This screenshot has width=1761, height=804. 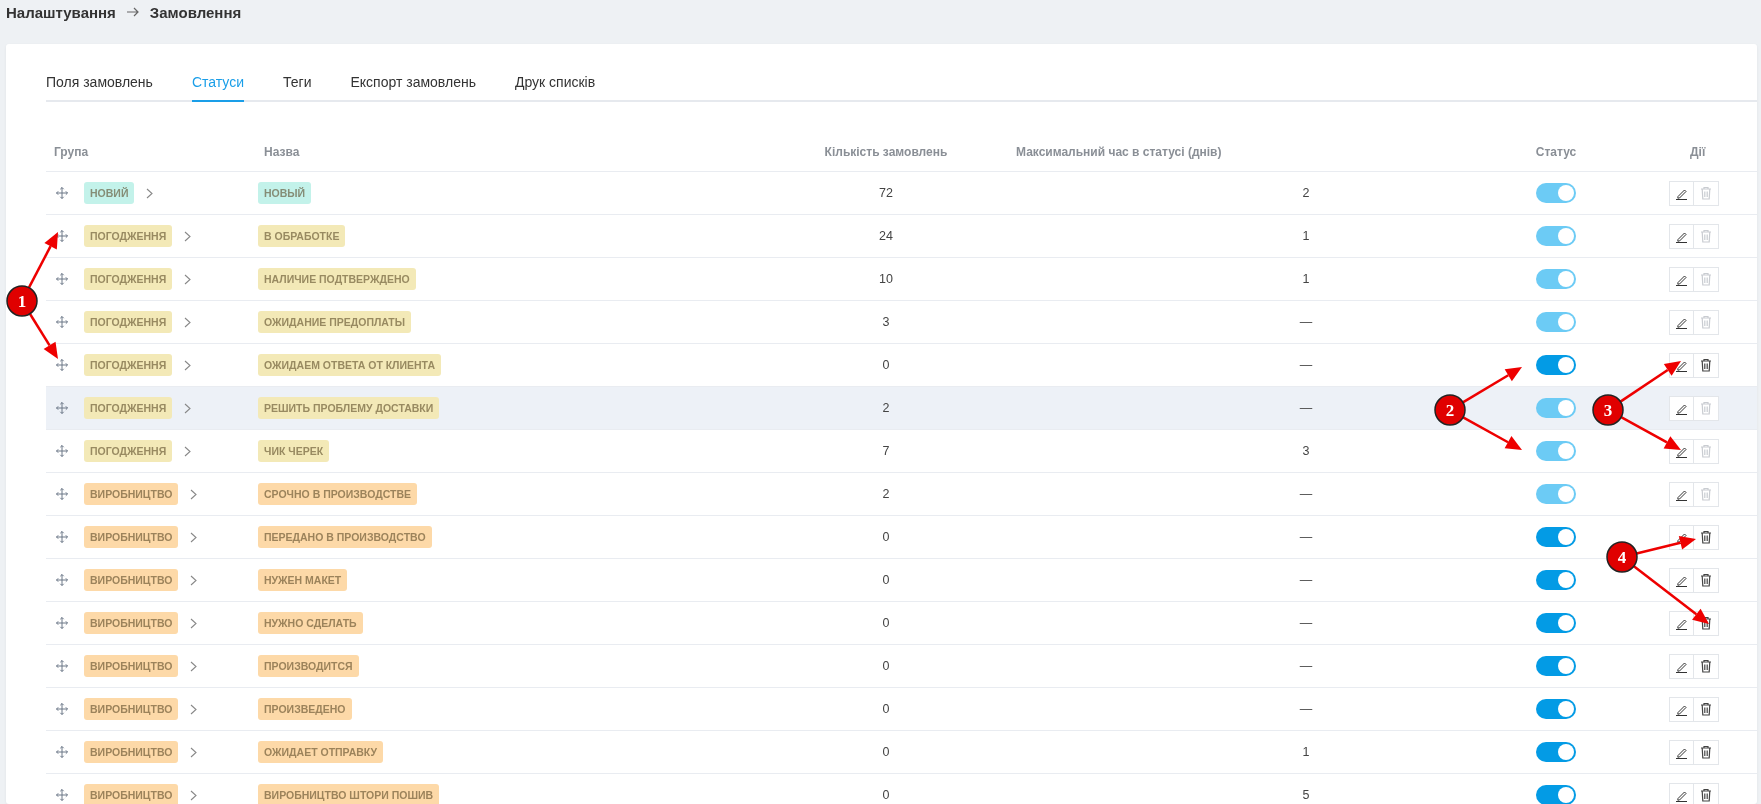 I want to click on status-tag: НАЛИЧИЕ ПОДТВЕРЖДЕНО, so click(x=337, y=279).